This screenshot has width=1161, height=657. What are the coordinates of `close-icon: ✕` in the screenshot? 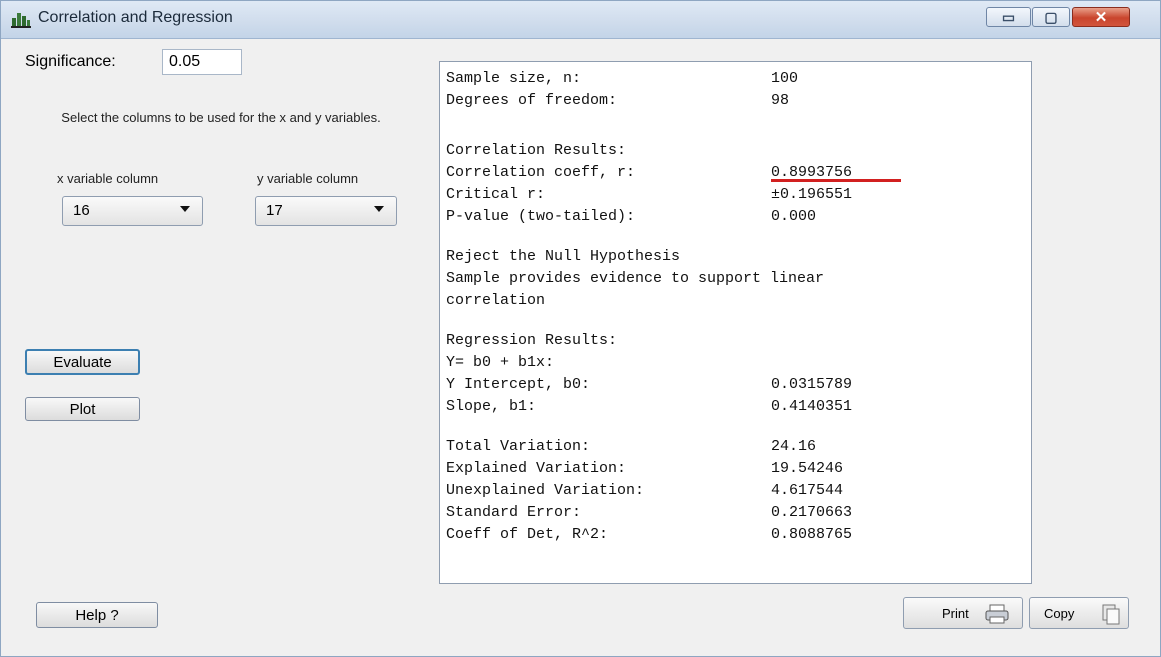 It's located at (1101, 17).